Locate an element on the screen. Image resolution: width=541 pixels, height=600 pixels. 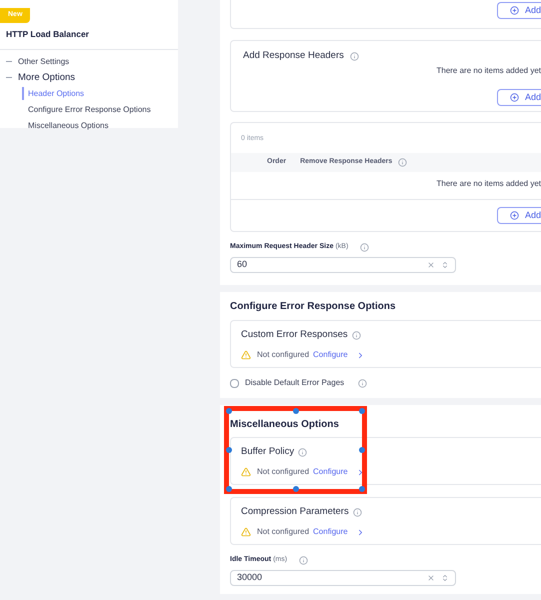
card-title: Buffer Policy is located at coordinates (267, 452).